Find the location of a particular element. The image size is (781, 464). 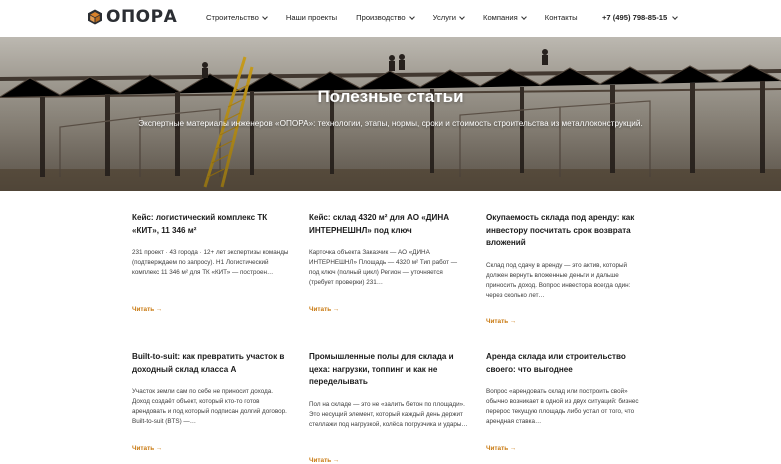

nav-label: Услуги is located at coordinates (444, 17).